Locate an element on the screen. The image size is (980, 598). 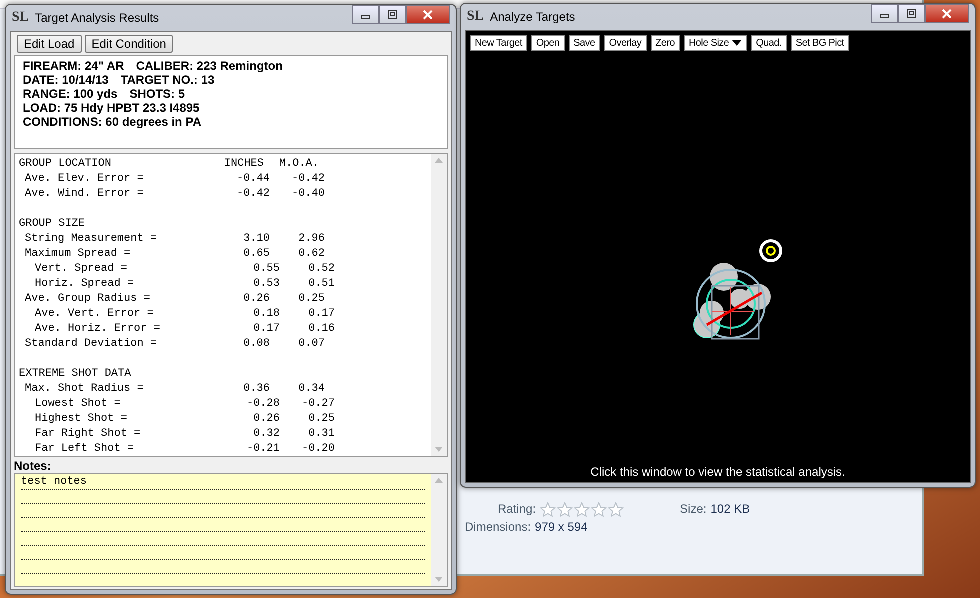
info-text: DATE: 10/14/13 is located at coordinates (66, 80).